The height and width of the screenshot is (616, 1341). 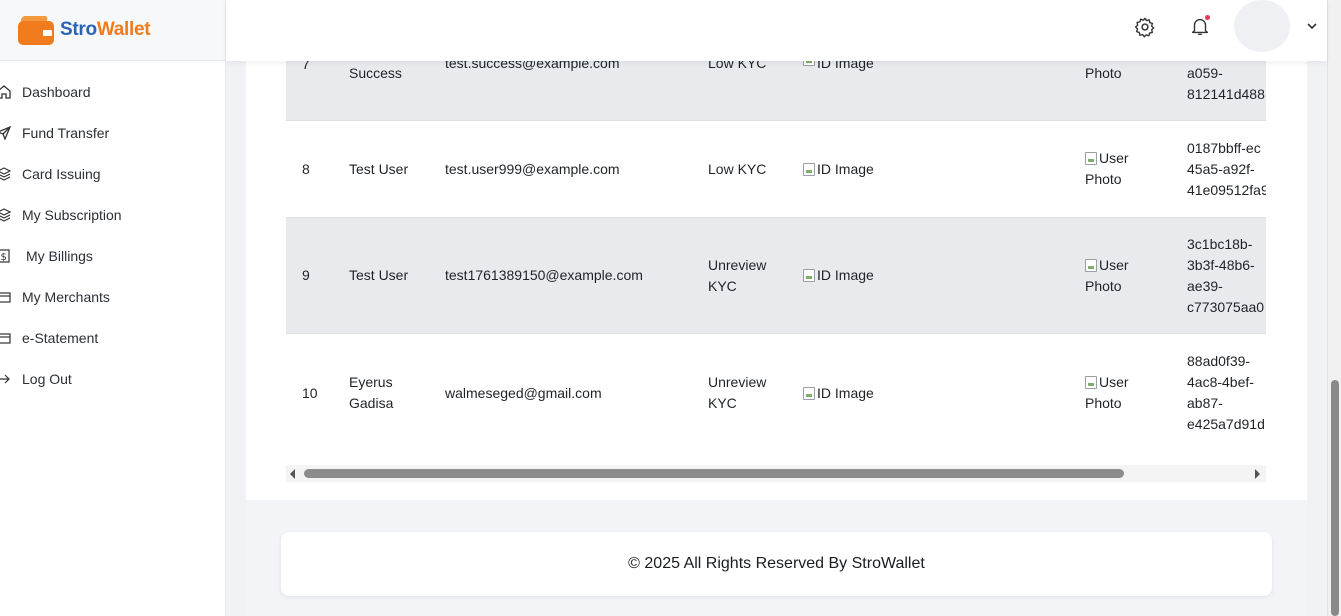 What do you see at coordinates (306, 275) in the screenshot?
I see `cell-id: 9` at bounding box center [306, 275].